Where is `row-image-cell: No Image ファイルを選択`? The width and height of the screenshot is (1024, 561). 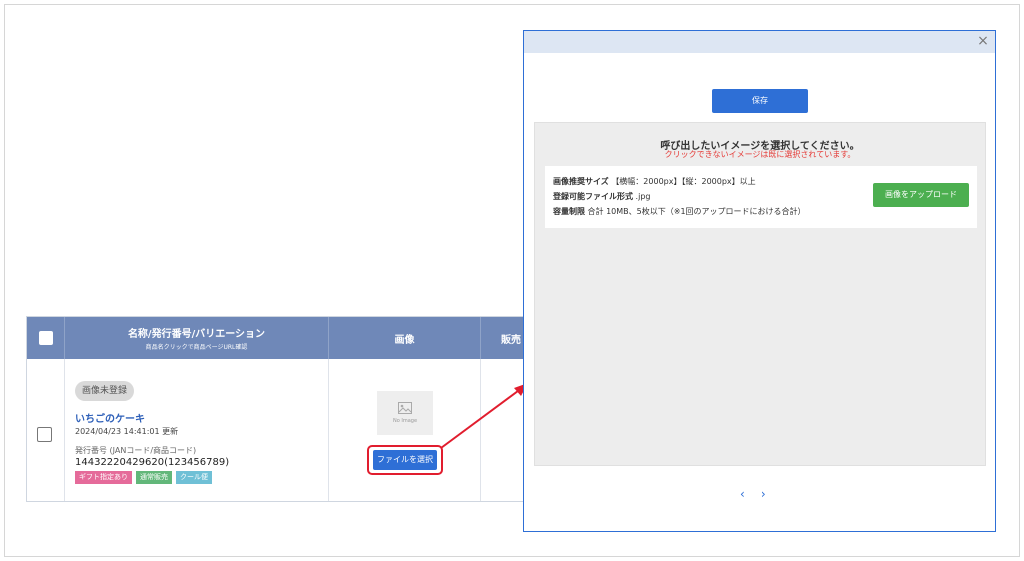
row-image-cell: No Image ファイルを選択 is located at coordinates (405, 430).